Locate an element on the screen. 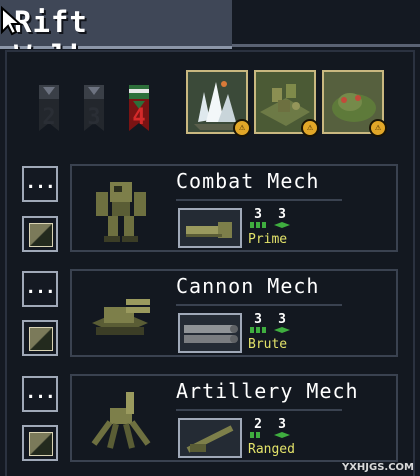 This screenshot has height=476, width=420. cannon-mech-palette-button is located at coordinates (40, 338).